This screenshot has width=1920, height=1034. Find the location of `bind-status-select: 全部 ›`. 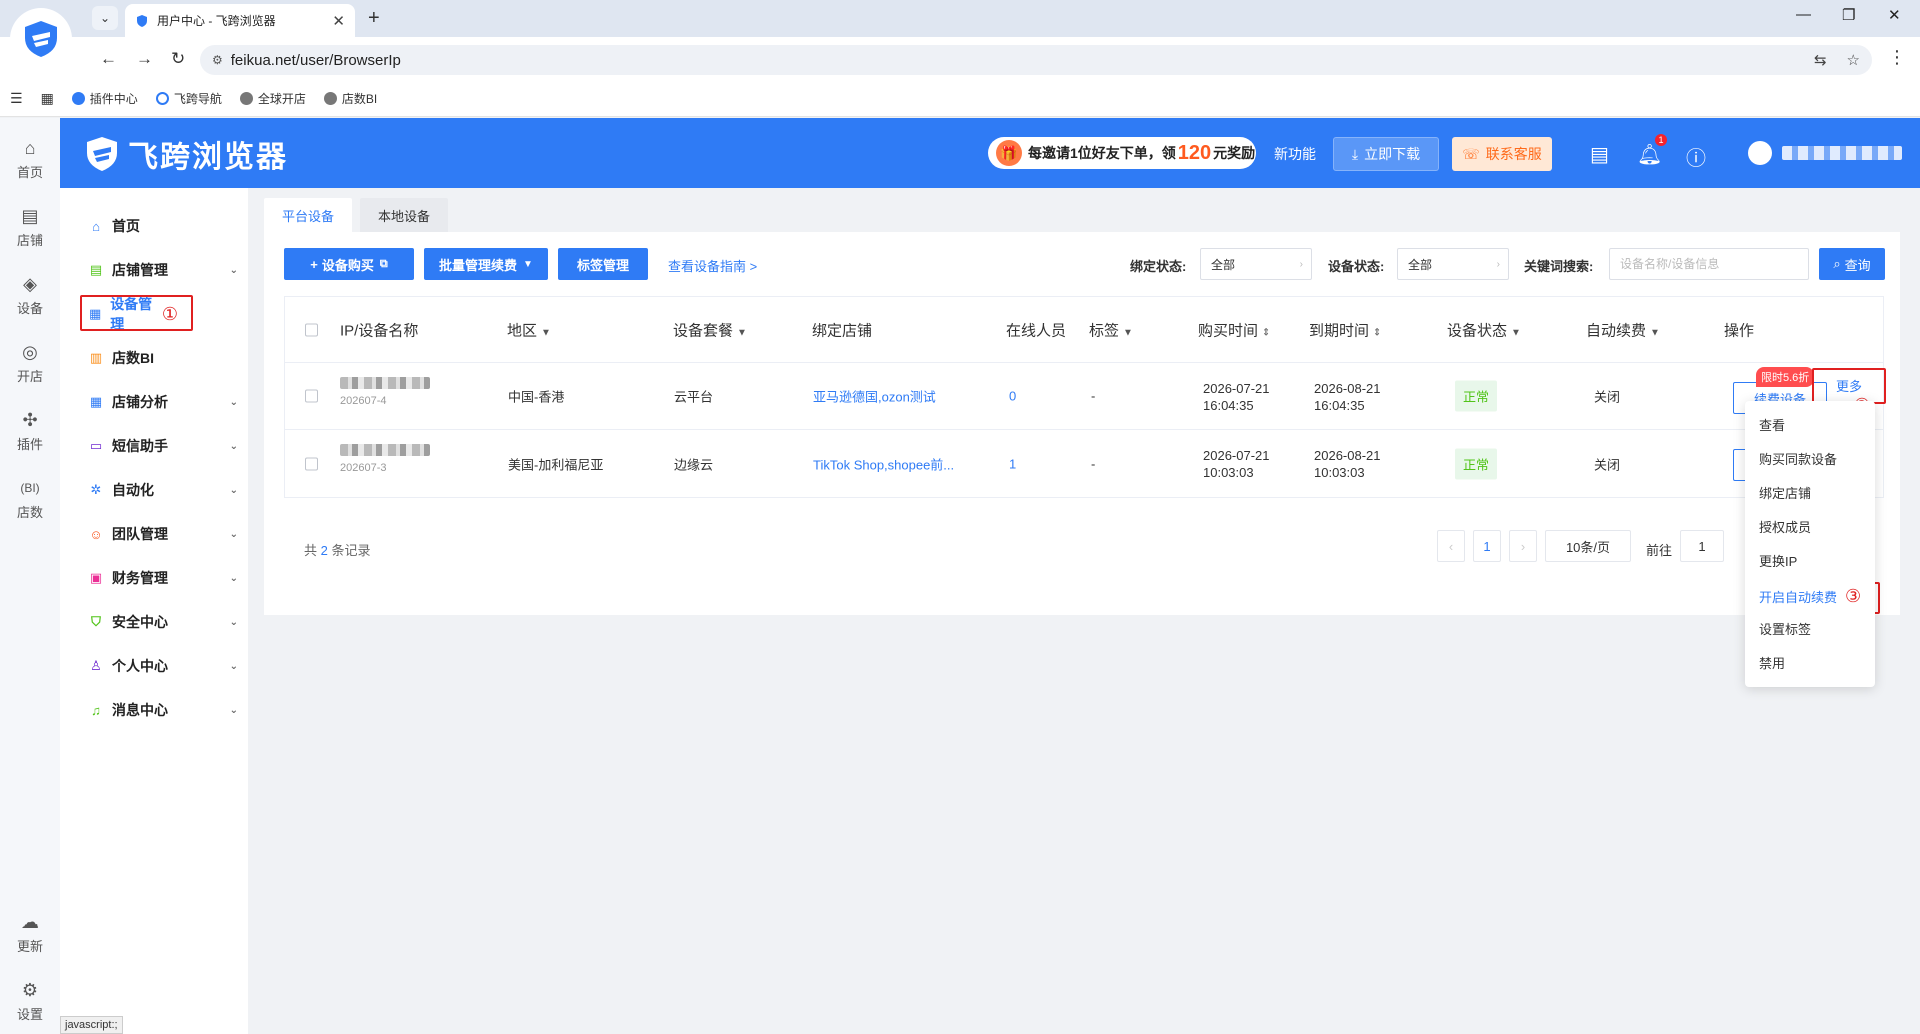

bind-status-select: 全部 › is located at coordinates (1256, 264).